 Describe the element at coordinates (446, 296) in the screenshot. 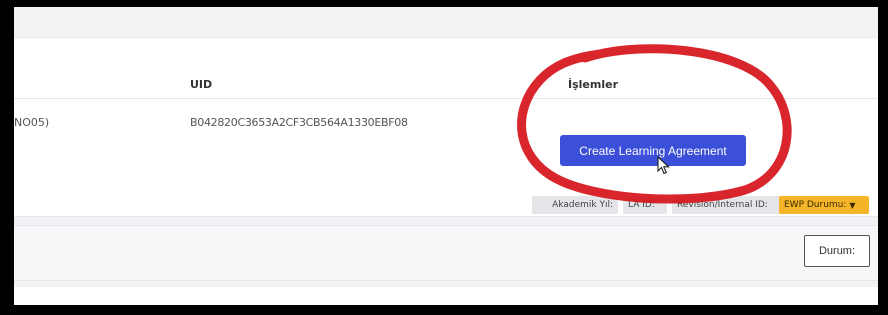

I see `next-card` at that location.